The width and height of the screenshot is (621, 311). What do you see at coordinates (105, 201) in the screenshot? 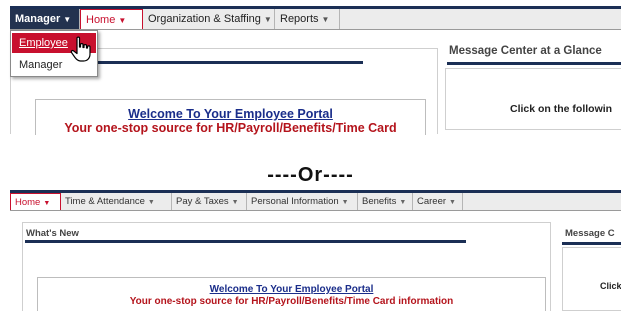
I see `nav-time-attendance-label: Time & Attendance` at bounding box center [105, 201].